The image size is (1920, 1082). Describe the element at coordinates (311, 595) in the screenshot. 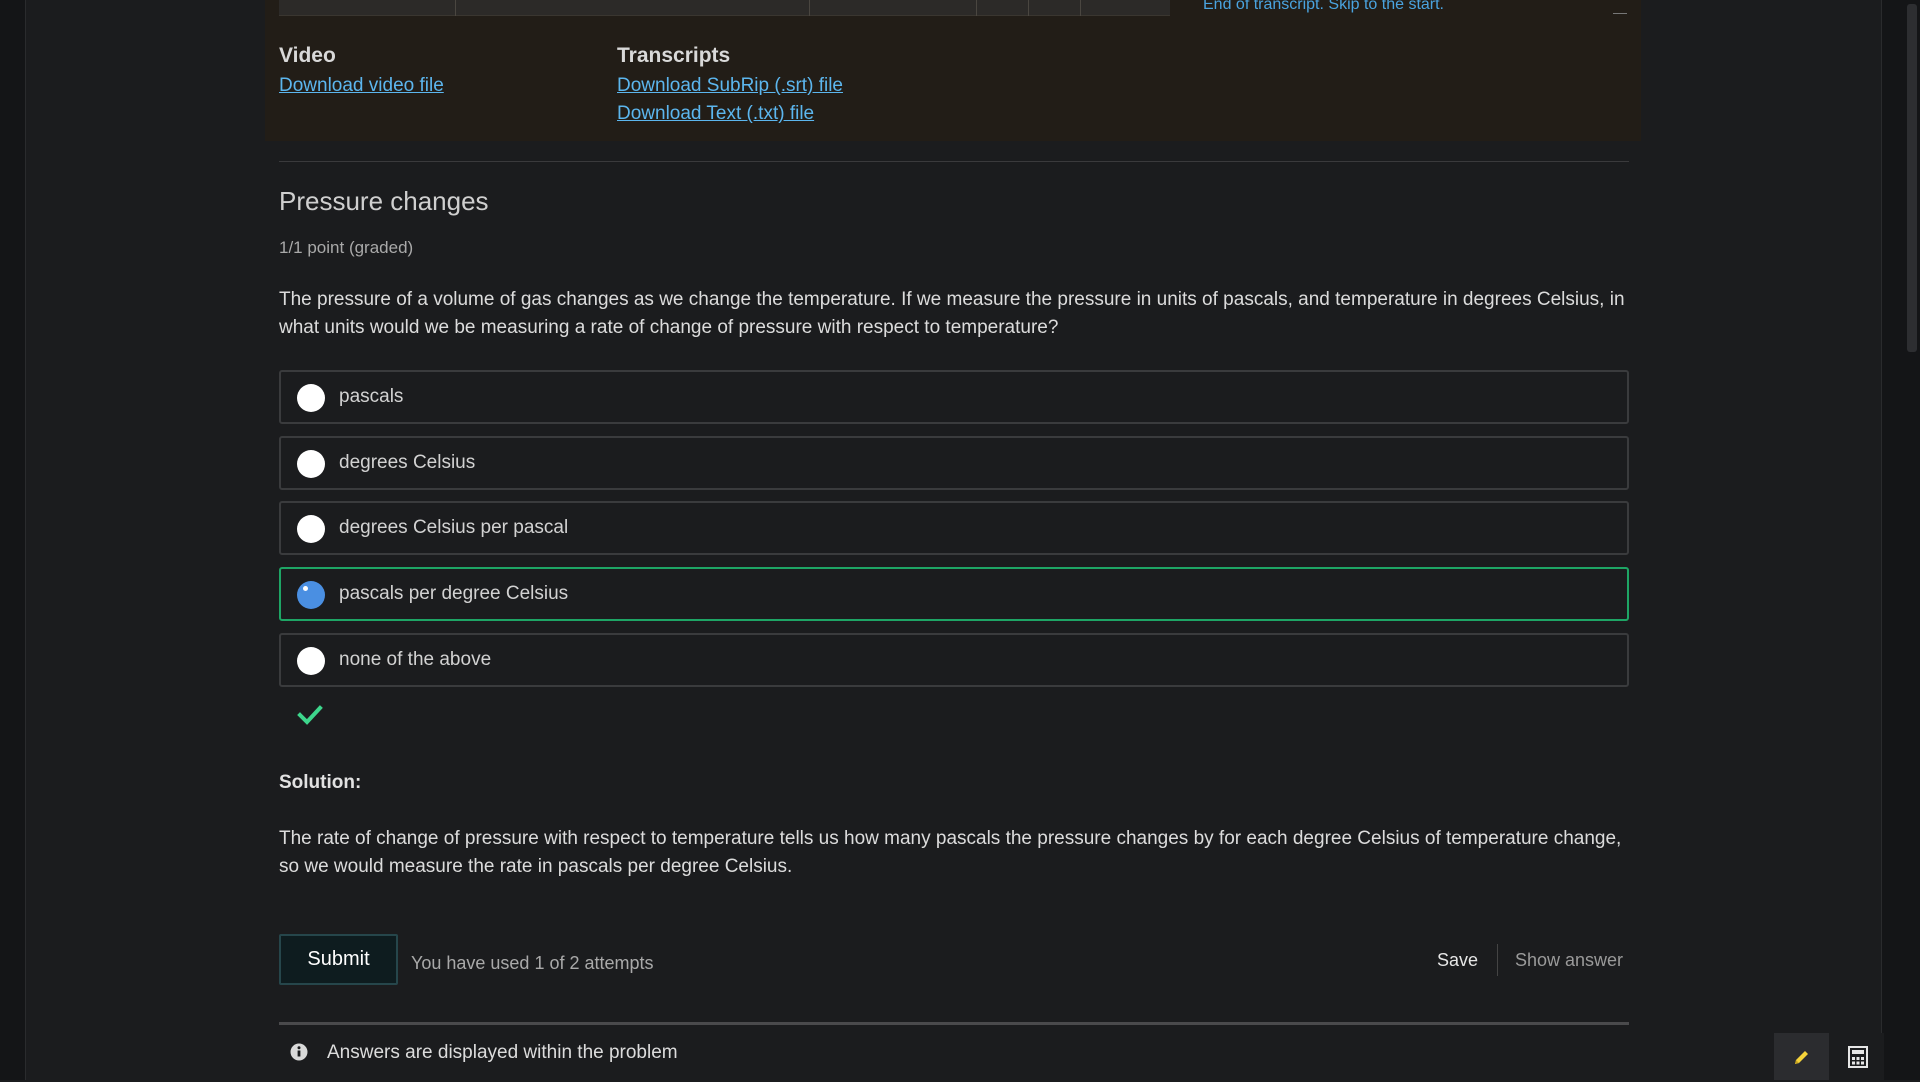

I see `radio-button-checked` at that location.